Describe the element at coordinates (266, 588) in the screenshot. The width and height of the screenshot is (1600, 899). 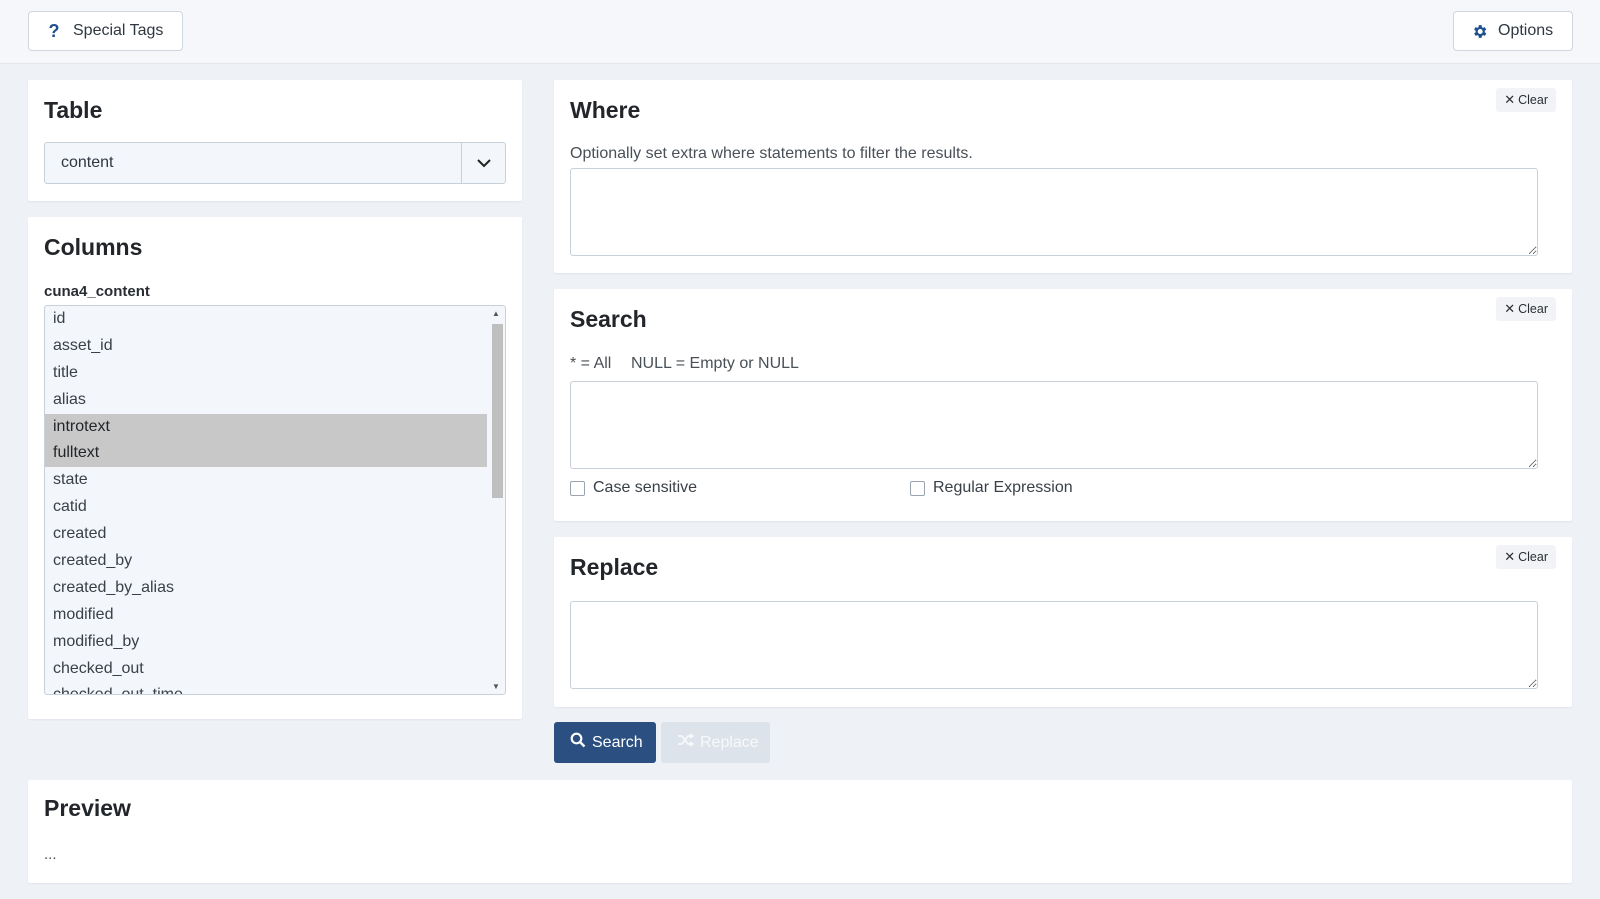
I see `column-option: created_by_alias` at that location.